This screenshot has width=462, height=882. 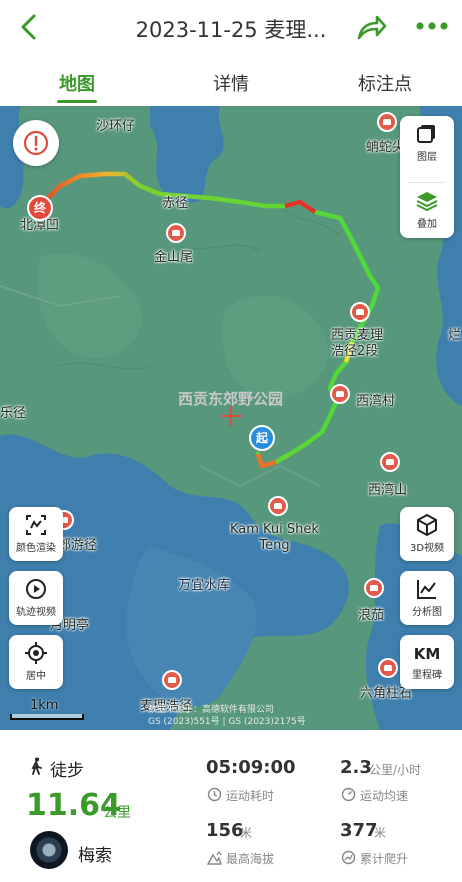 What do you see at coordinates (427, 525) in the screenshot?
I see `cube-3d-icon` at bounding box center [427, 525].